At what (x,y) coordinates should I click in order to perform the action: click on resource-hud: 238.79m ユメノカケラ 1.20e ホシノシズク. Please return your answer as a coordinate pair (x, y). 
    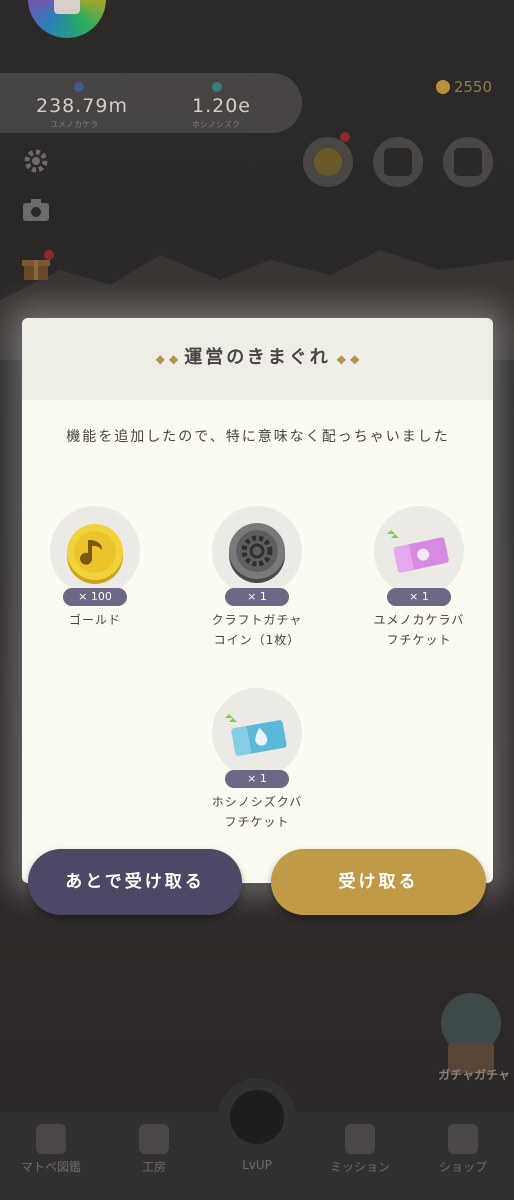
    Looking at the image, I should click on (151, 103).